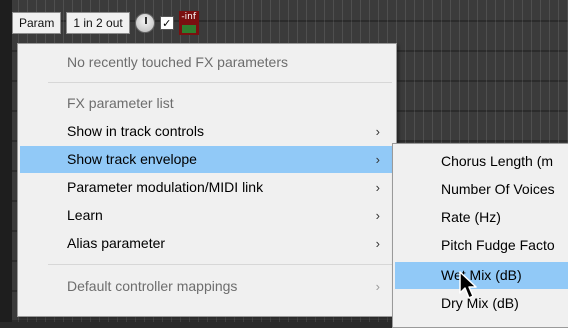 The width and height of the screenshot is (568, 328). Describe the element at coordinates (481, 161) in the screenshot. I see `submenu-item-chorus-length: Chorus Length (m` at that location.